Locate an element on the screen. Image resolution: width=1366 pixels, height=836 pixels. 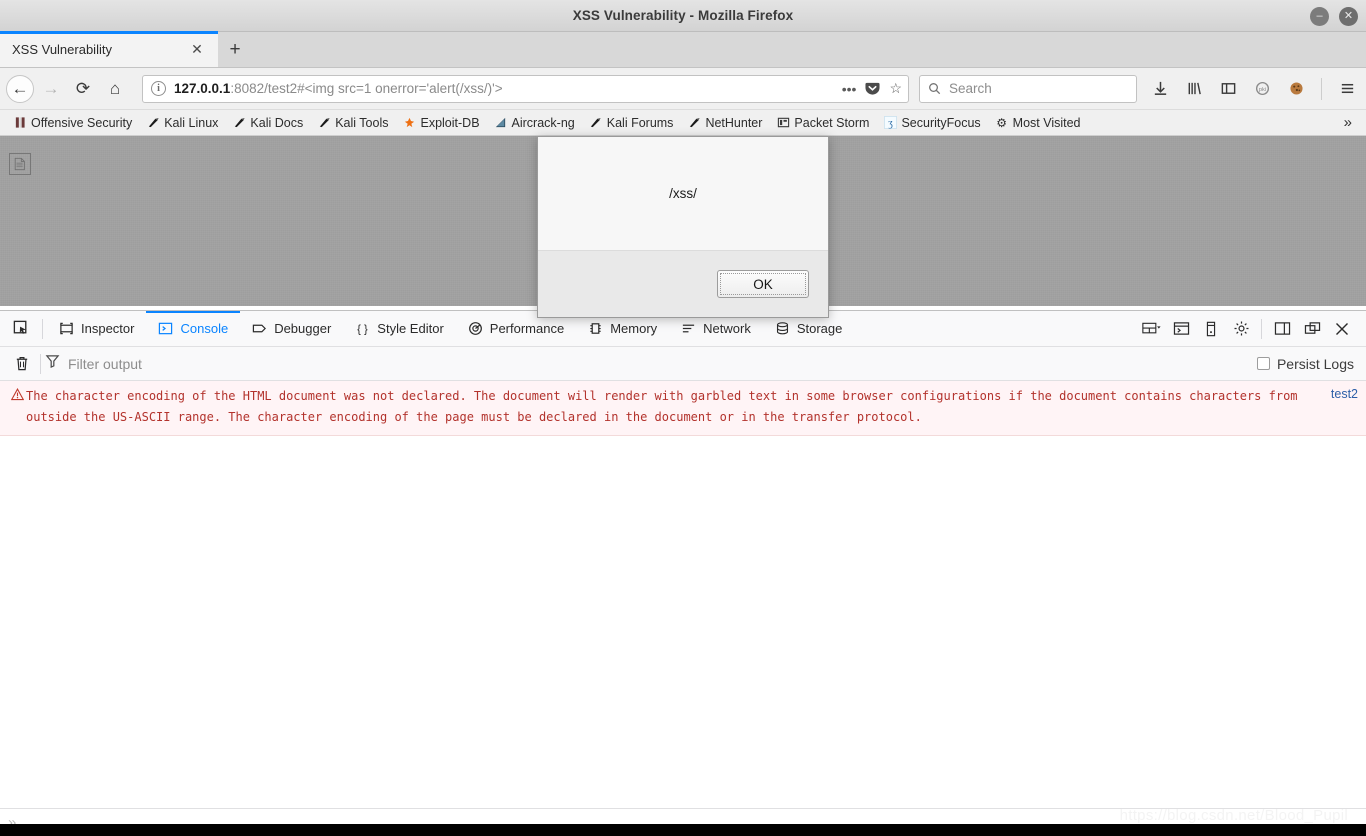
back-button: ← is located at coordinates (20, 88).